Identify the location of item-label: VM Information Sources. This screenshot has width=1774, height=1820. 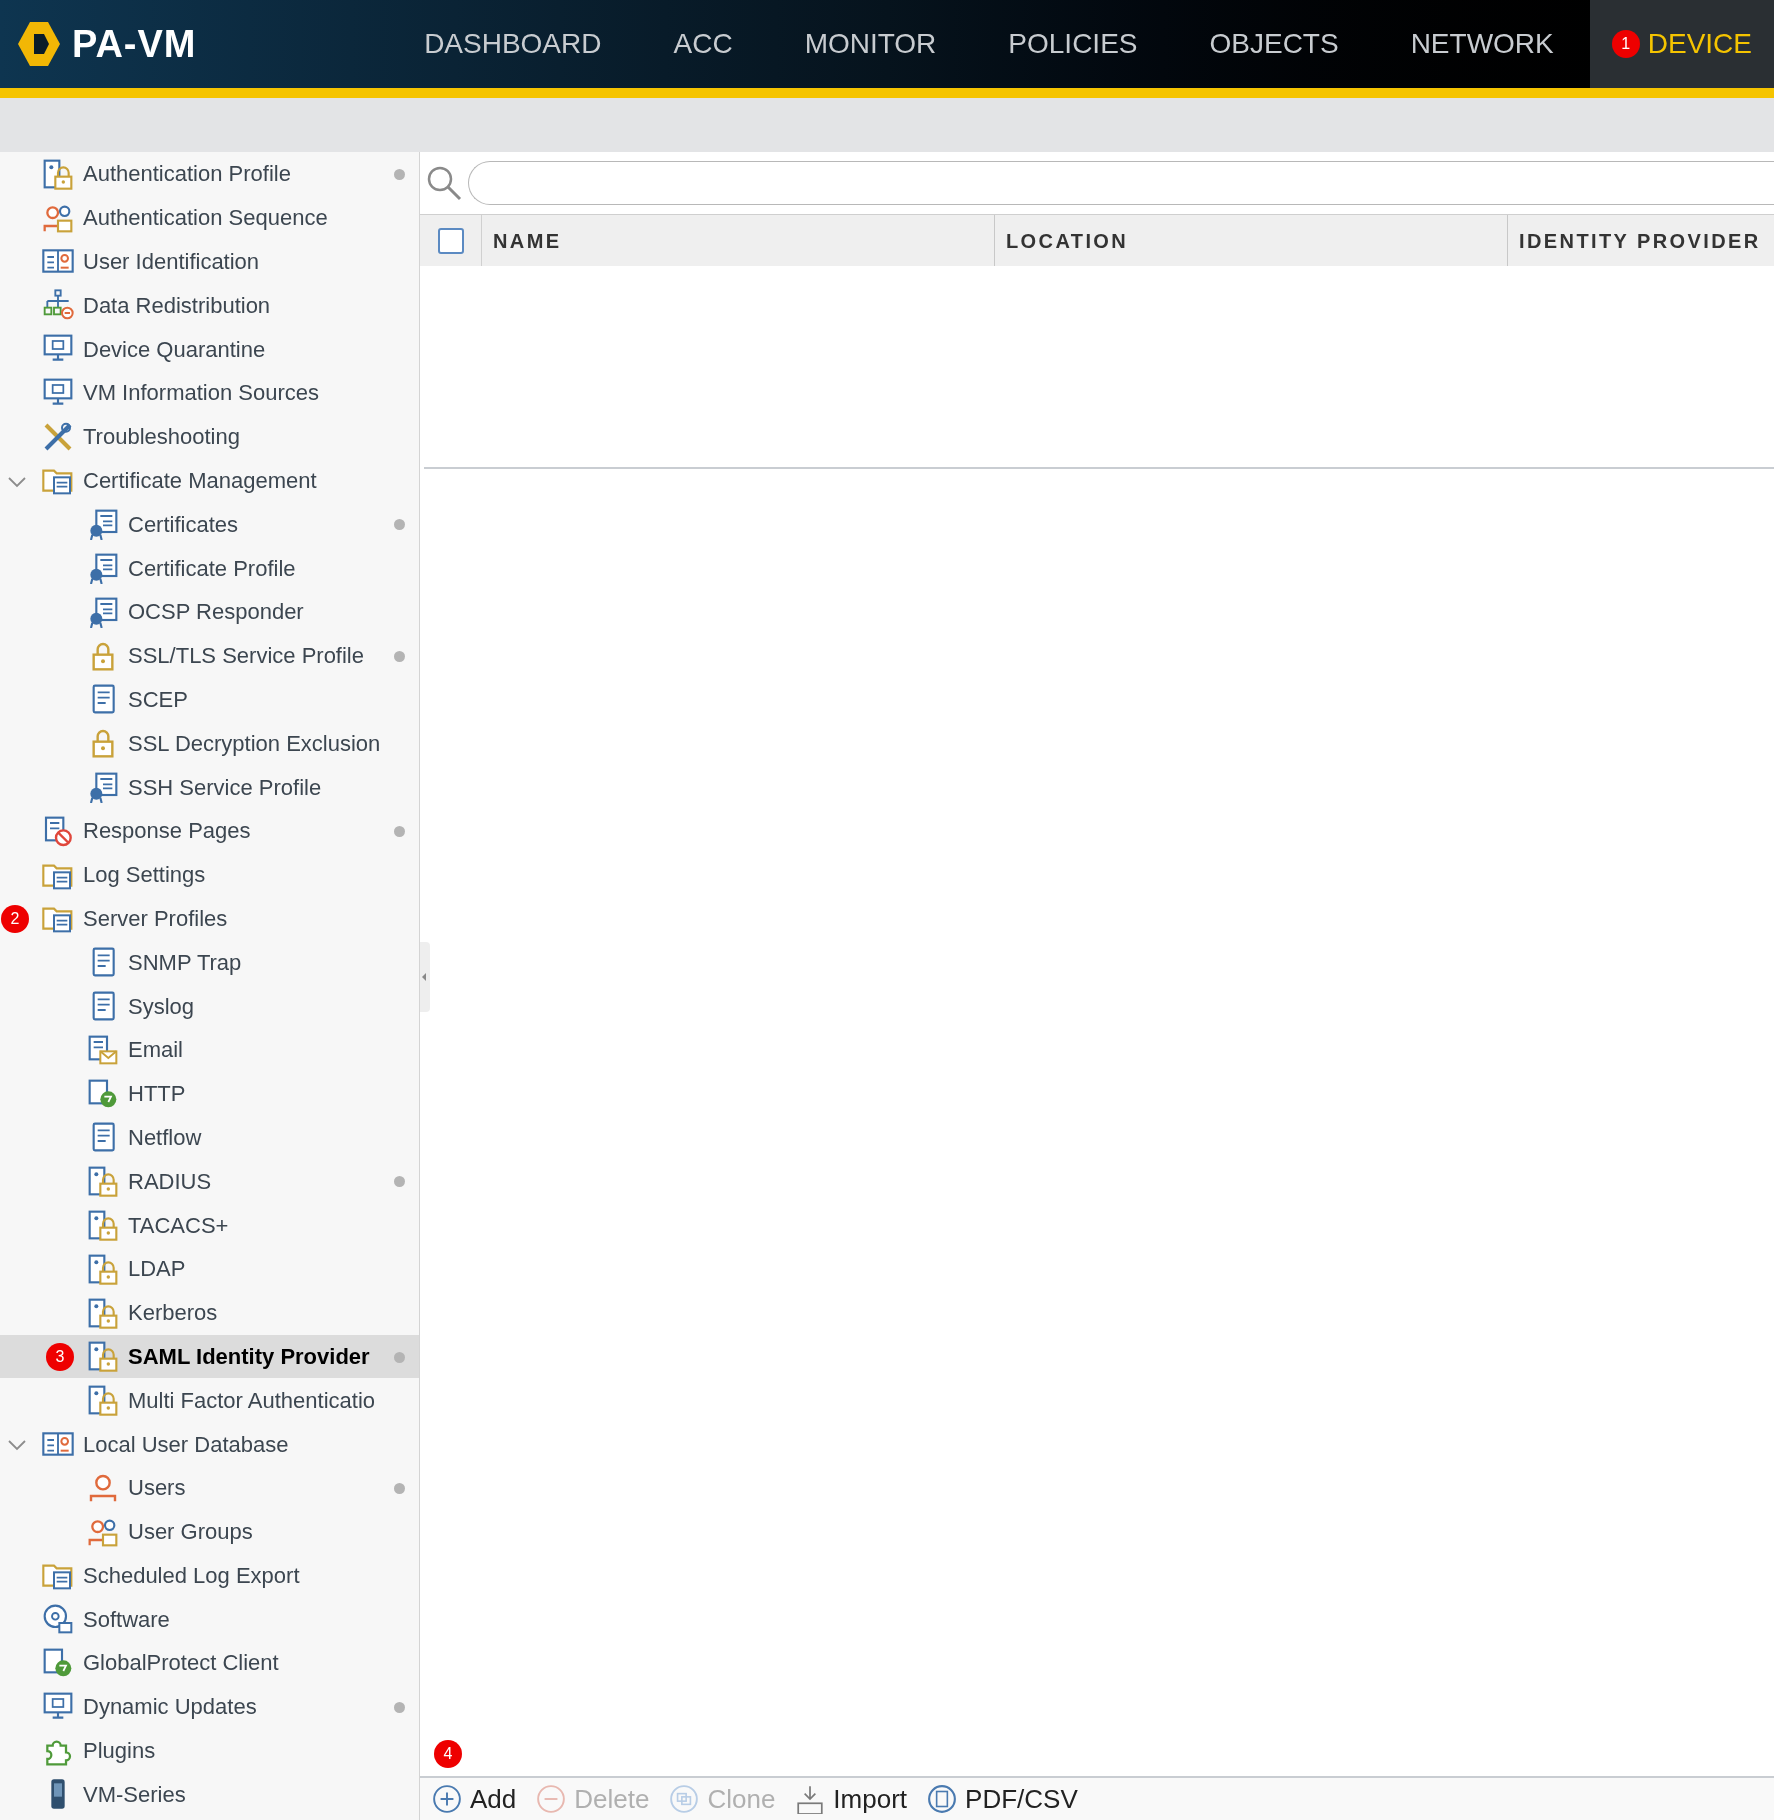
(201, 393).